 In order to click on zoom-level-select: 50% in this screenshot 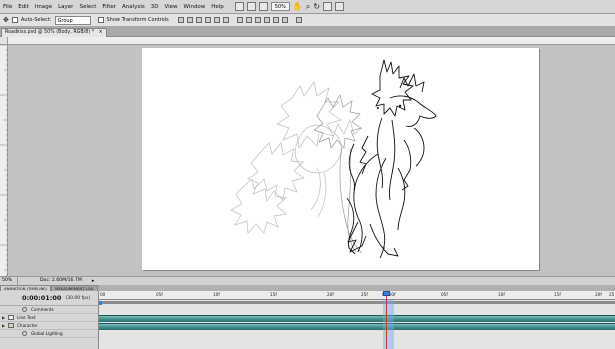, I will do `click(280, 6)`.